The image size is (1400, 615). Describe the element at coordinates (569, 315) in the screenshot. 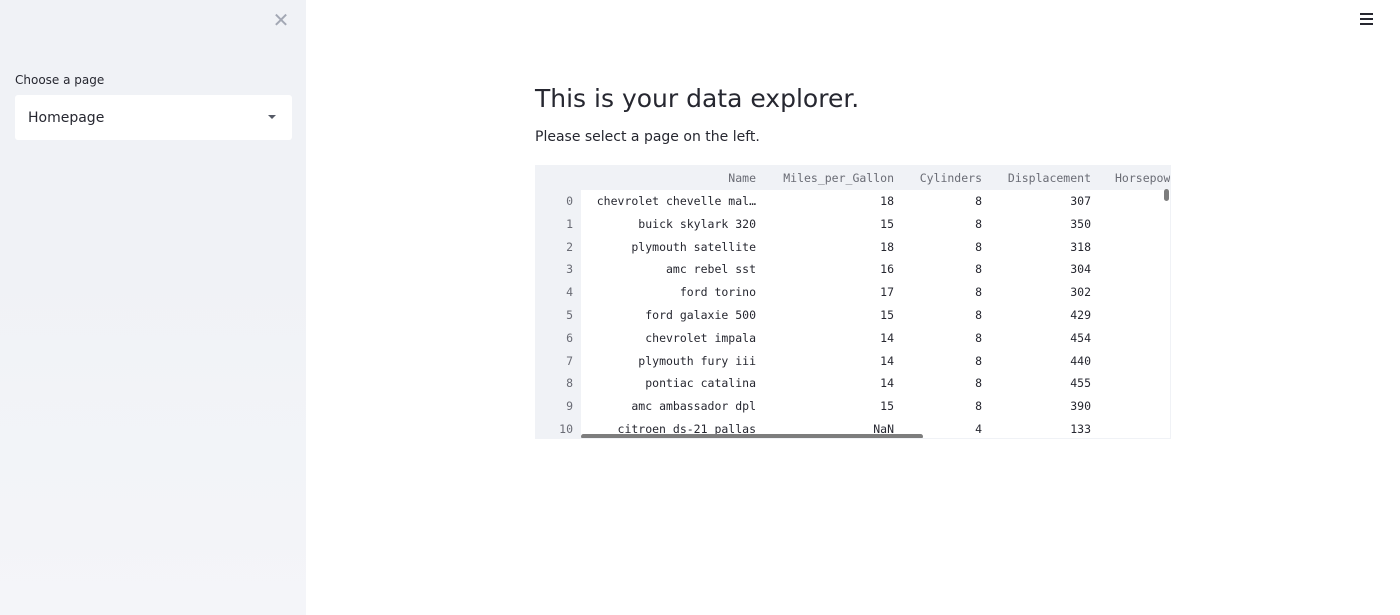

I see `row-index: 5` at that location.